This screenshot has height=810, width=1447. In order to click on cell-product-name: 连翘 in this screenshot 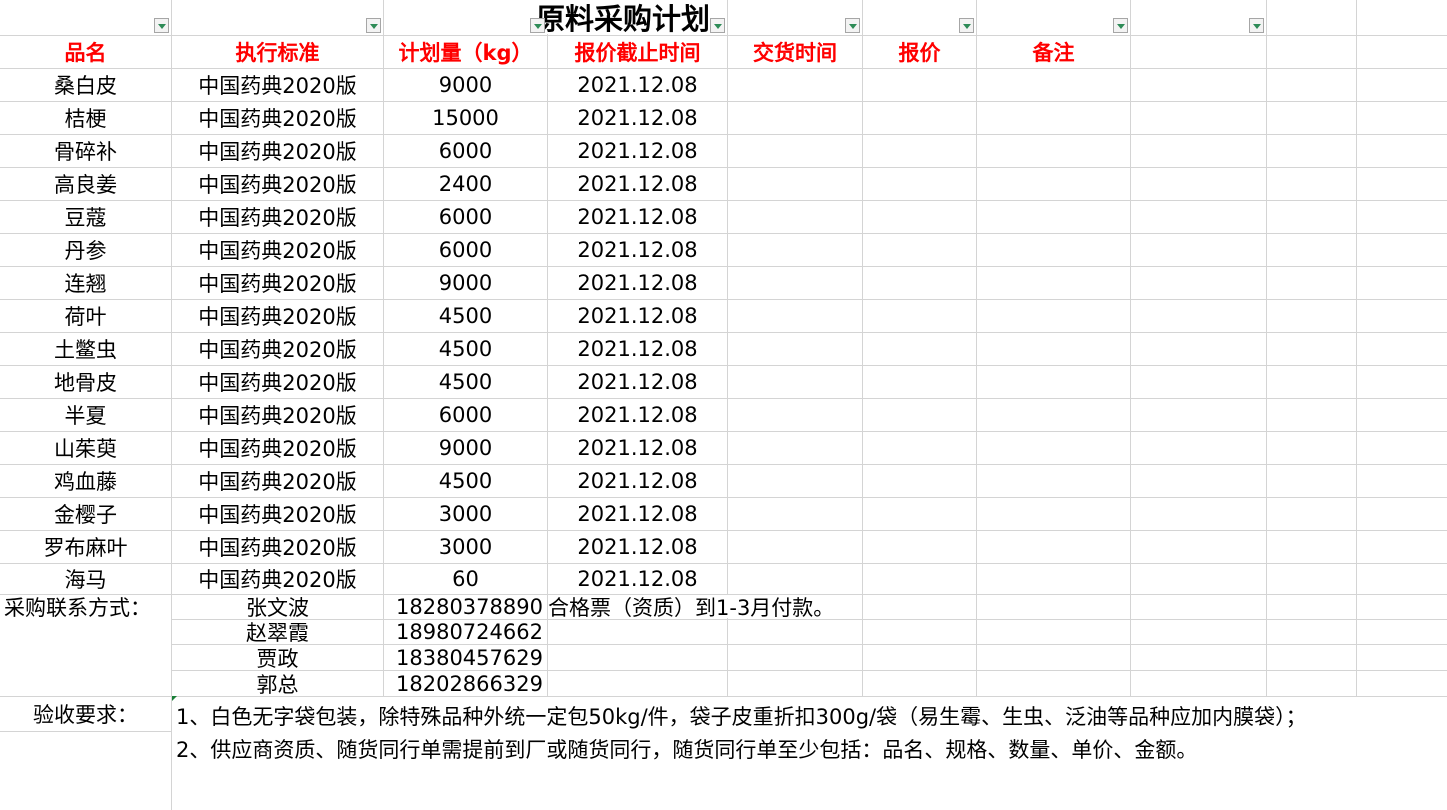, I will do `click(85, 283)`.